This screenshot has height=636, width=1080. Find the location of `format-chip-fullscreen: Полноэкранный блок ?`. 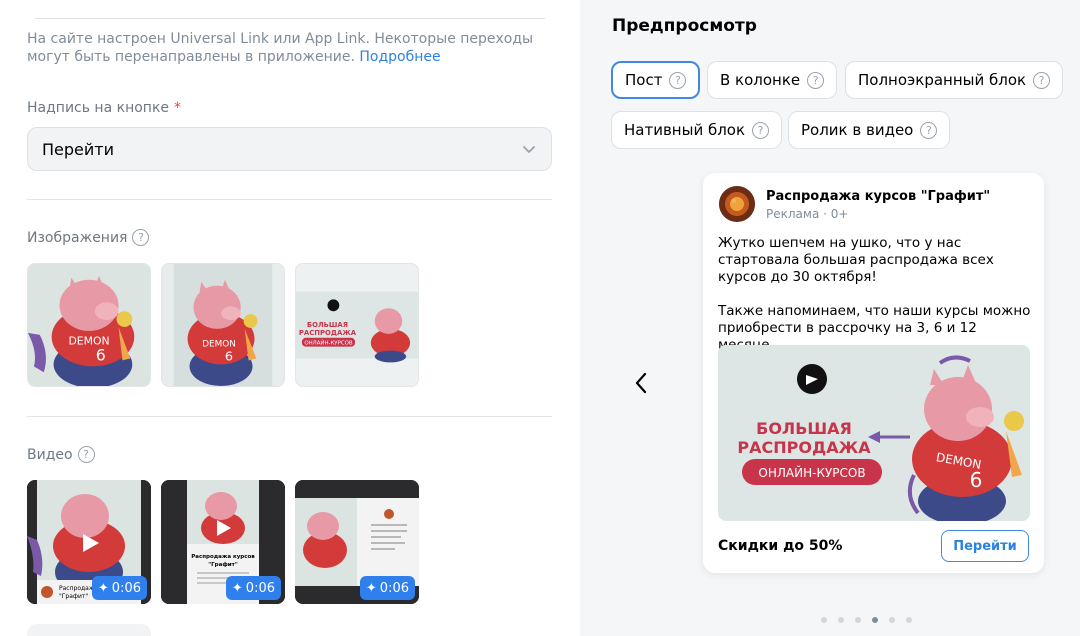

format-chip-fullscreen: Полноэкранный блок ? is located at coordinates (954, 80).